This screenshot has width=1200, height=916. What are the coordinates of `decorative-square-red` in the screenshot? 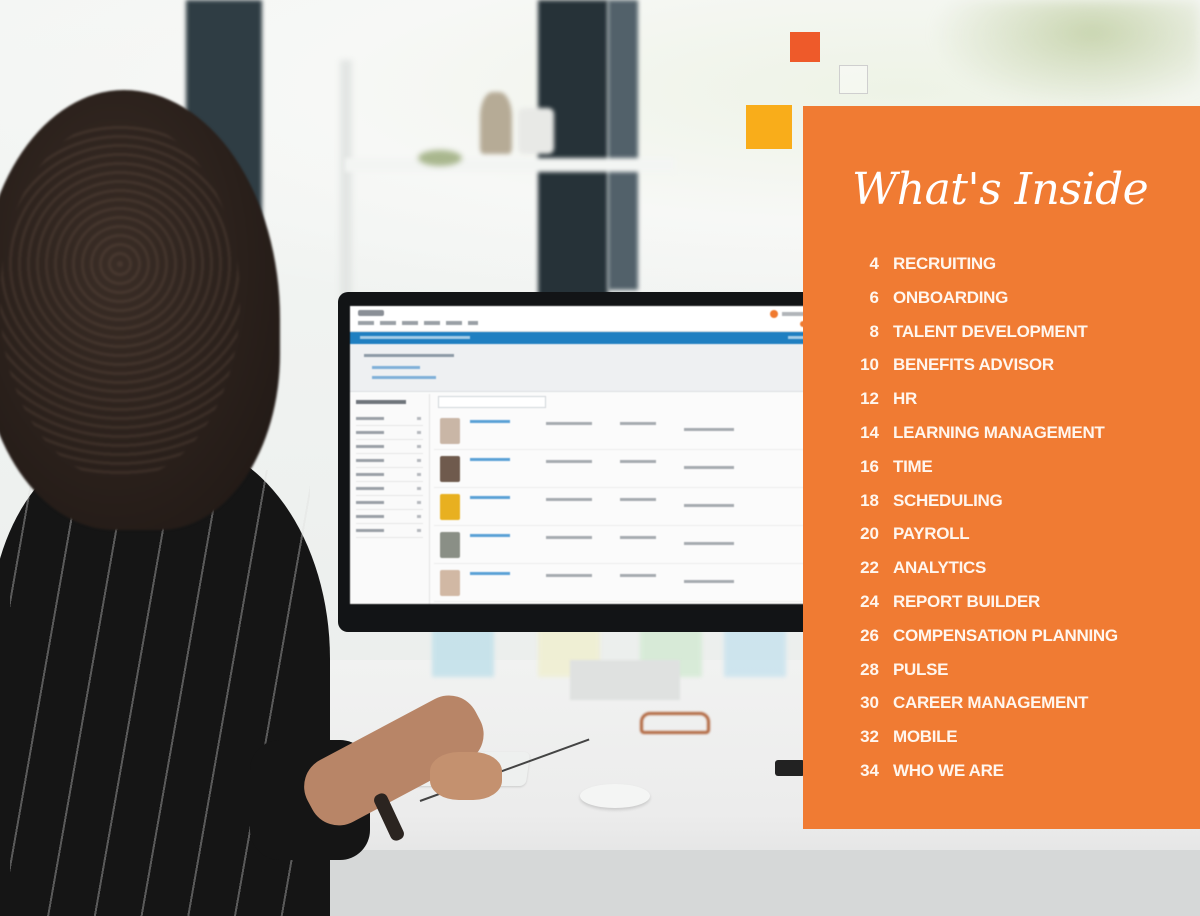 It's located at (805, 47).